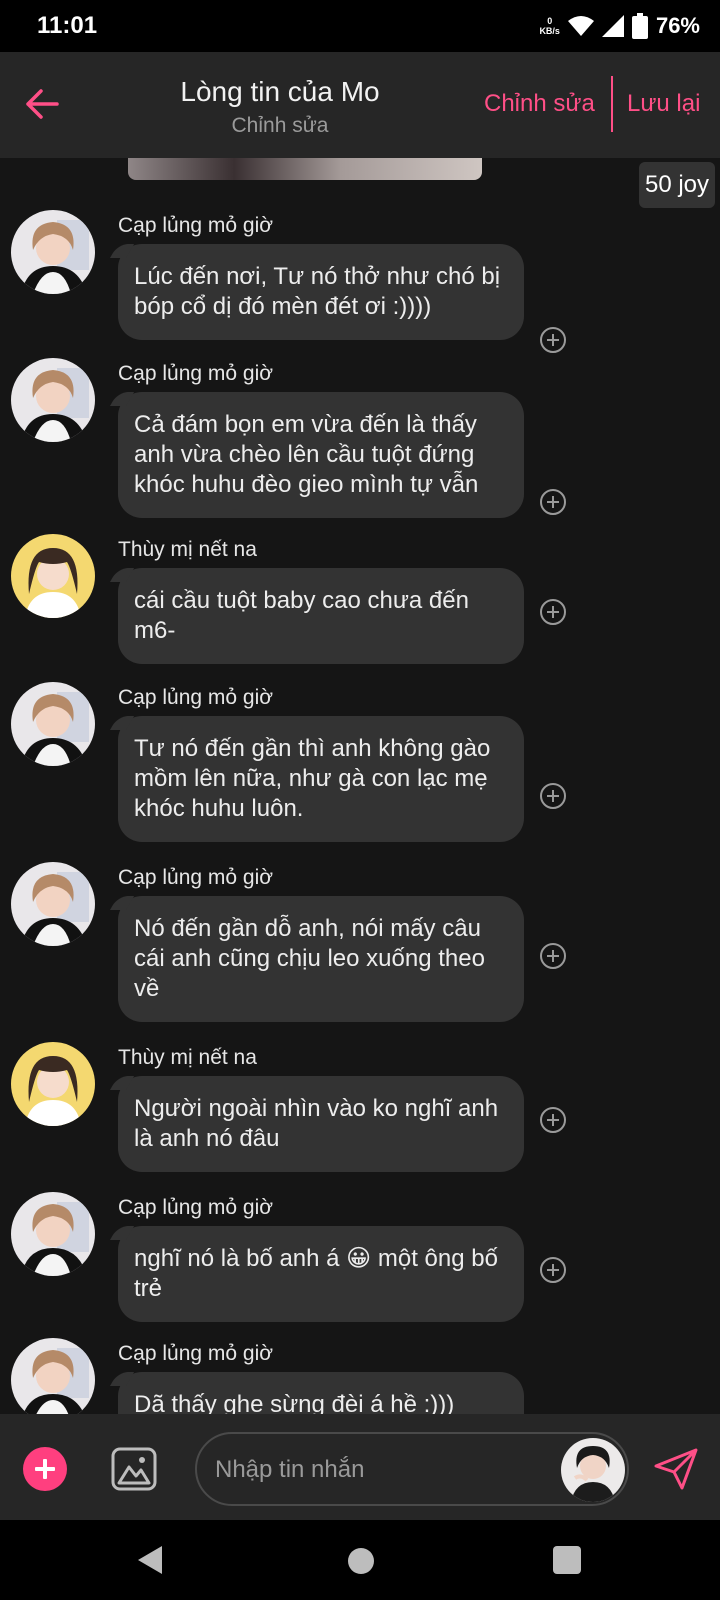  I want to click on plus-circle-icon, so click(45, 1469).